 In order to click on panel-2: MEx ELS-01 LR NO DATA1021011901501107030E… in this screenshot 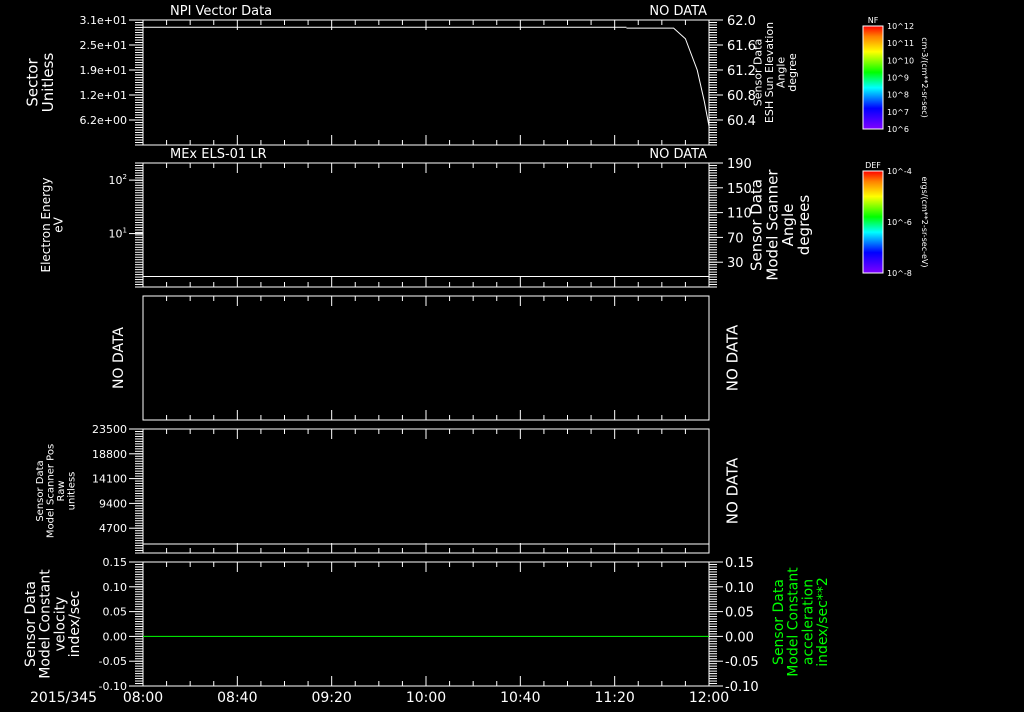, I will do `click(426, 217)`.